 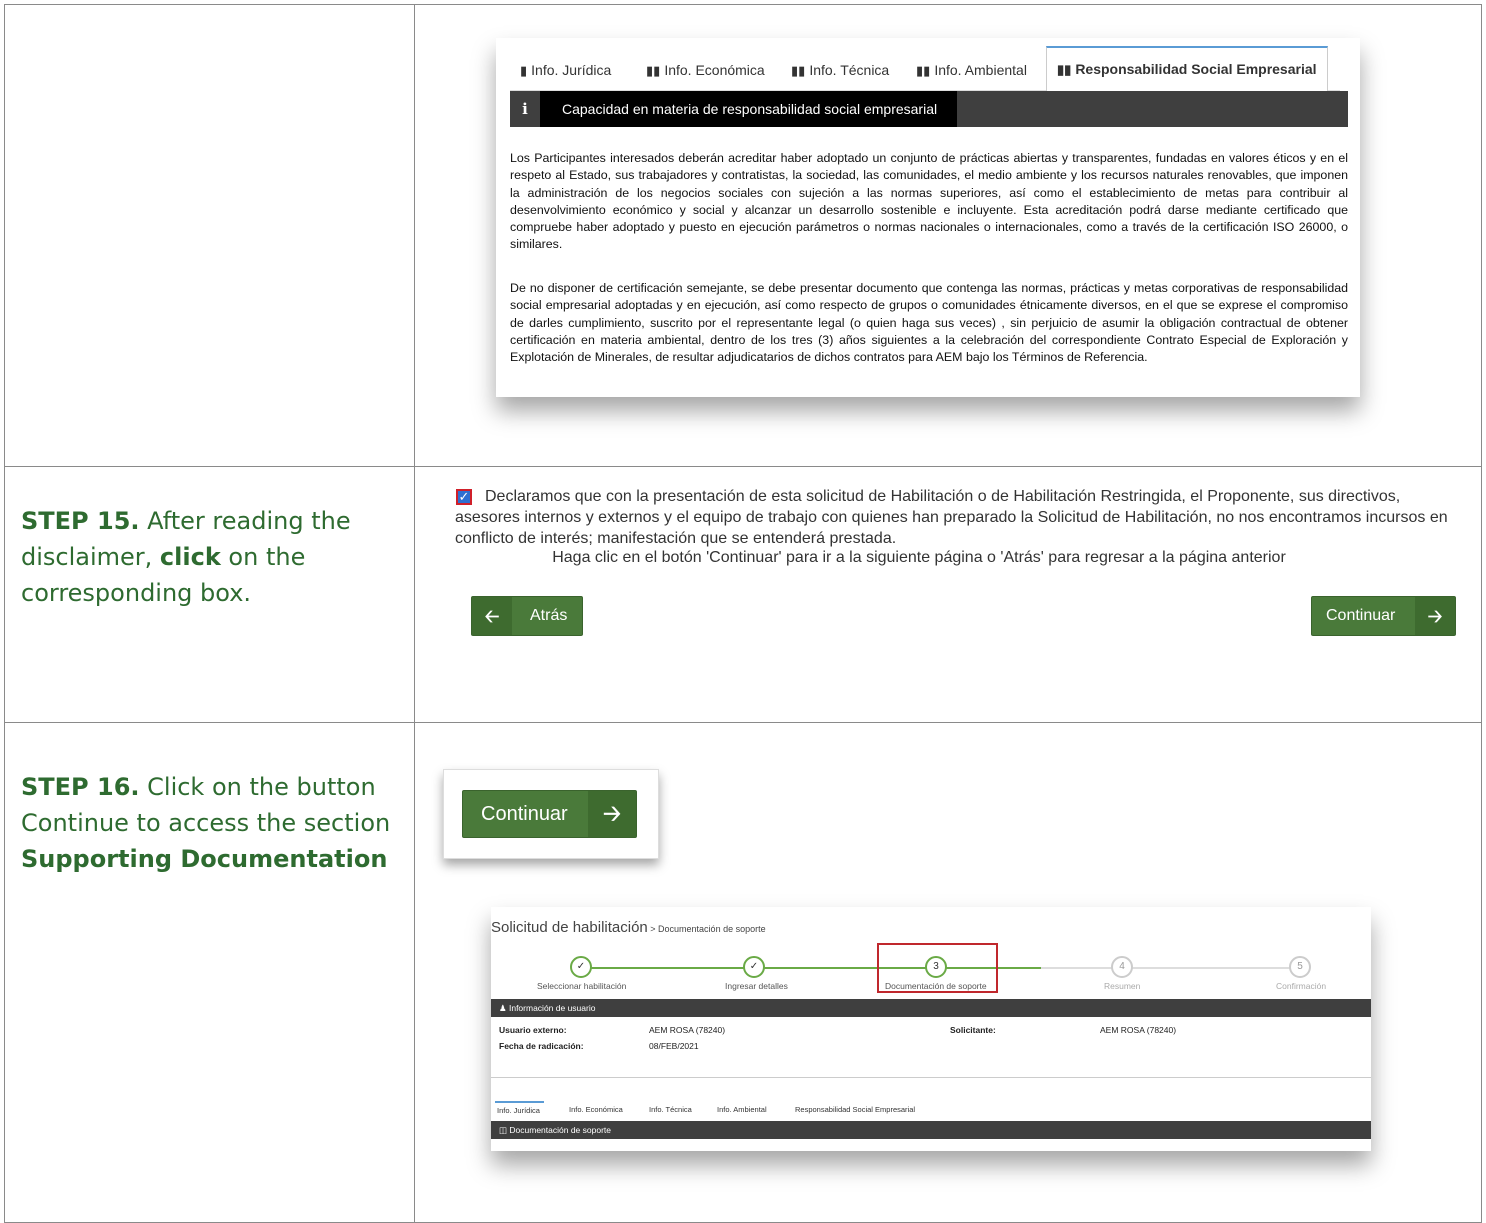 What do you see at coordinates (742, 1109) in the screenshot?
I see `mini-tab-ambiental: Info. Ambiental` at bounding box center [742, 1109].